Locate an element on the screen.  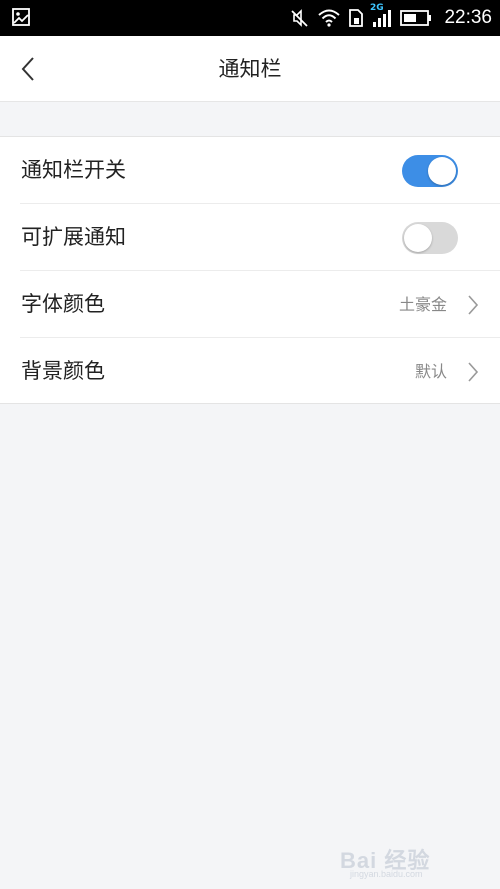
setting-row-expandable-notification: 可扩展通知 is located at coordinates (250, 237).